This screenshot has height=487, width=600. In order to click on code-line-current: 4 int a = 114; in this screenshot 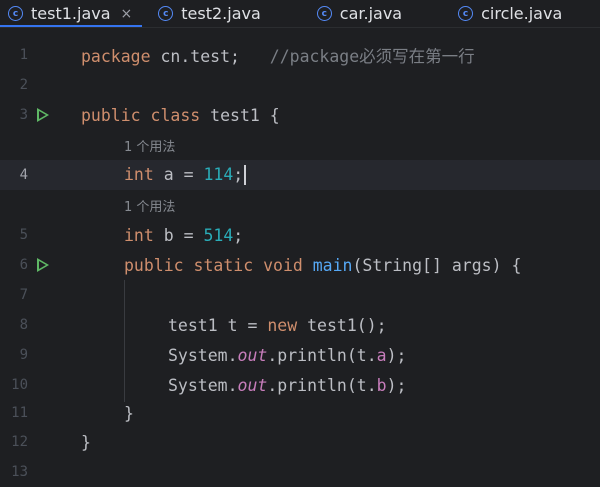, I will do `click(300, 175)`.